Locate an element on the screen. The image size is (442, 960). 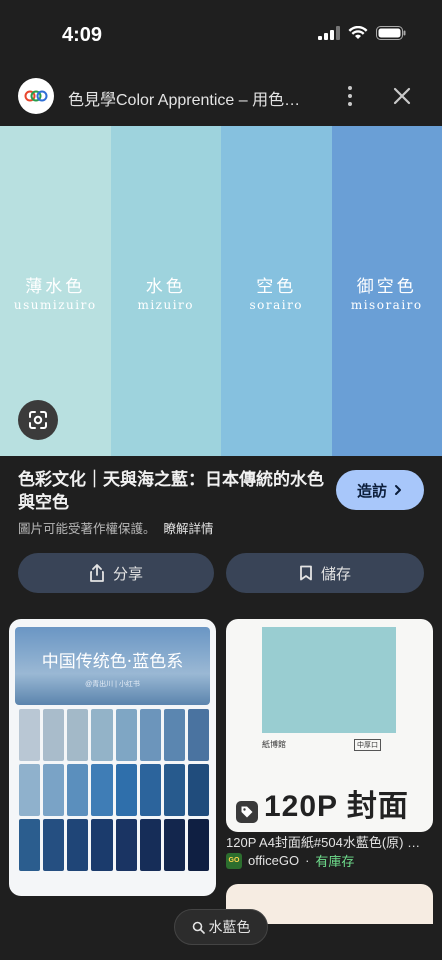
related-image-card: 紙博館 中厚口 120P 封面紙 is located at coordinates (329, 725).